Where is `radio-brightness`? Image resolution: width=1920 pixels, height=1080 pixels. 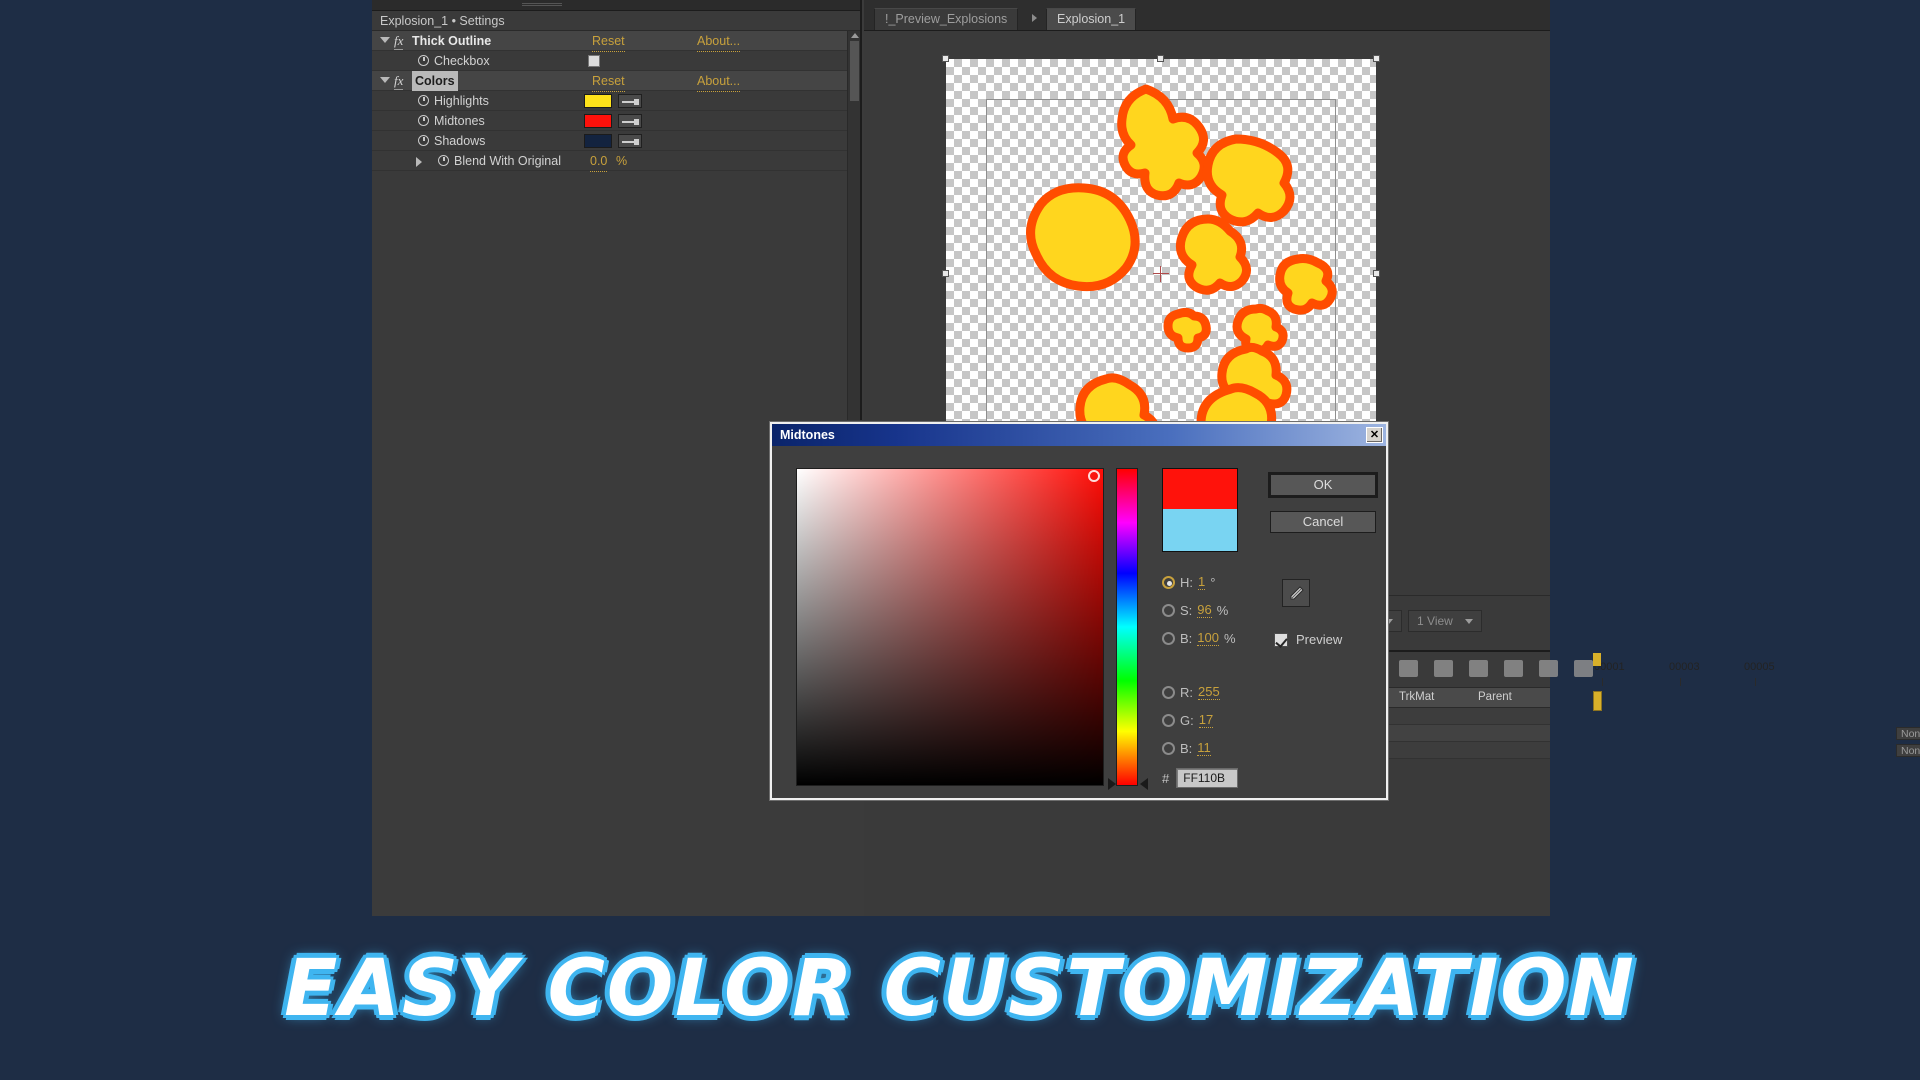
radio-brightness is located at coordinates (1168, 638).